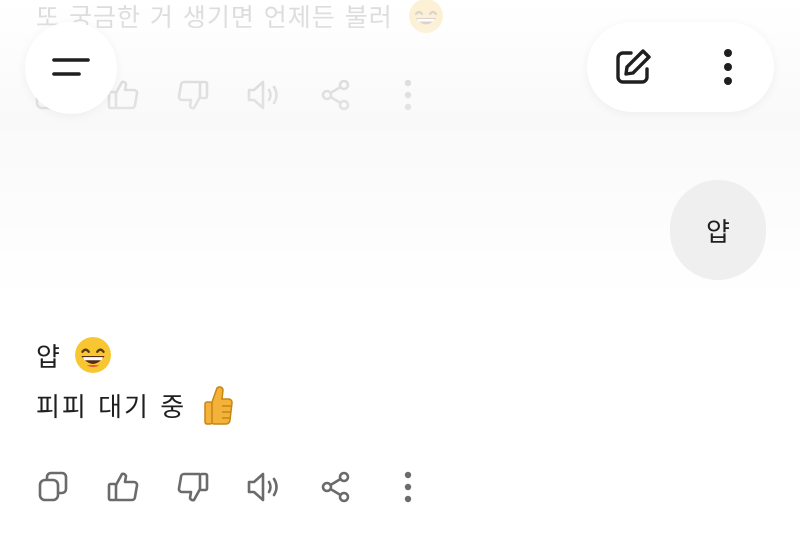  What do you see at coordinates (123, 487) in the screenshot?
I see `thumbs-up-icon` at bounding box center [123, 487].